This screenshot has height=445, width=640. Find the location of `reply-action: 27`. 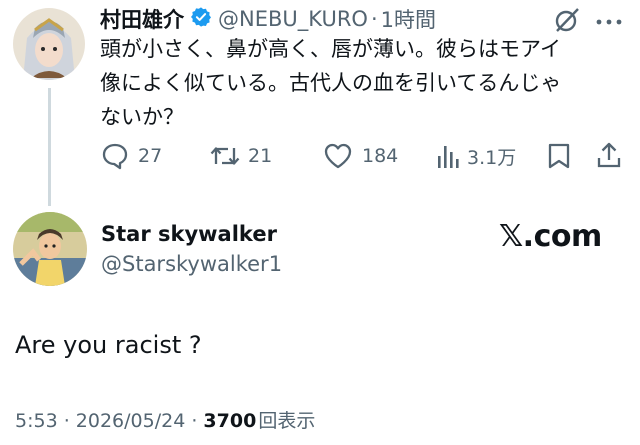

reply-action: 27 is located at coordinates (131, 156).